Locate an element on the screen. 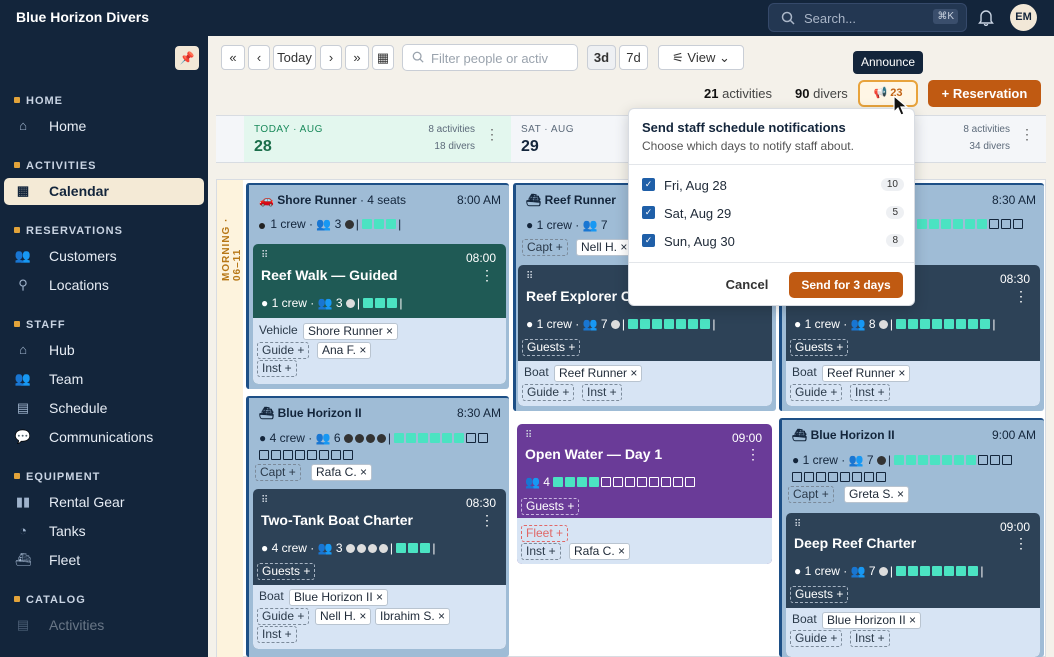  guide-chip: Ibrahim S. × is located at coordinates (413, 616).